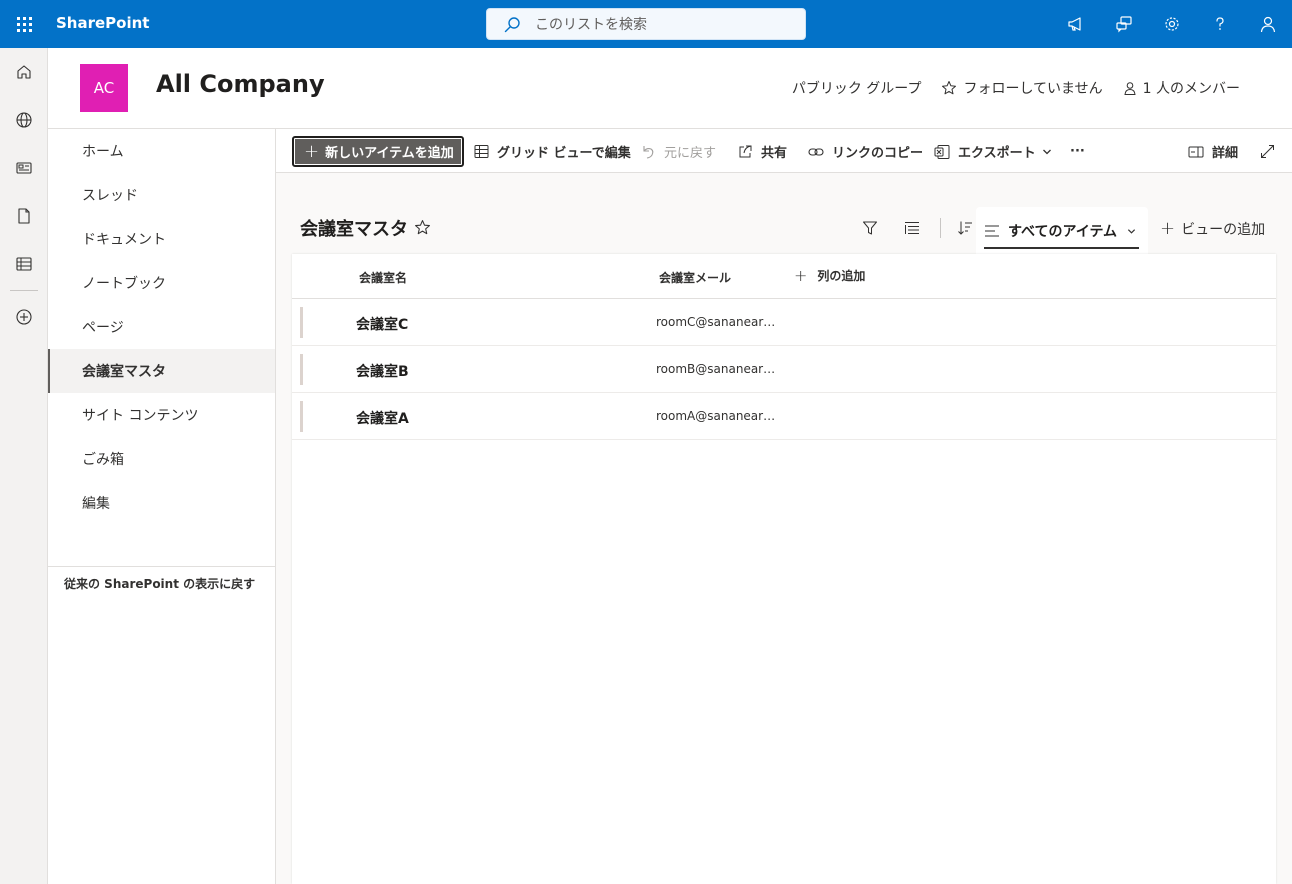 This screenshot has width=1292, height=884. Describe the element at coordinates (1223, 230) in the screenshot. I see `add-view-label: ビューの追加` at that location.